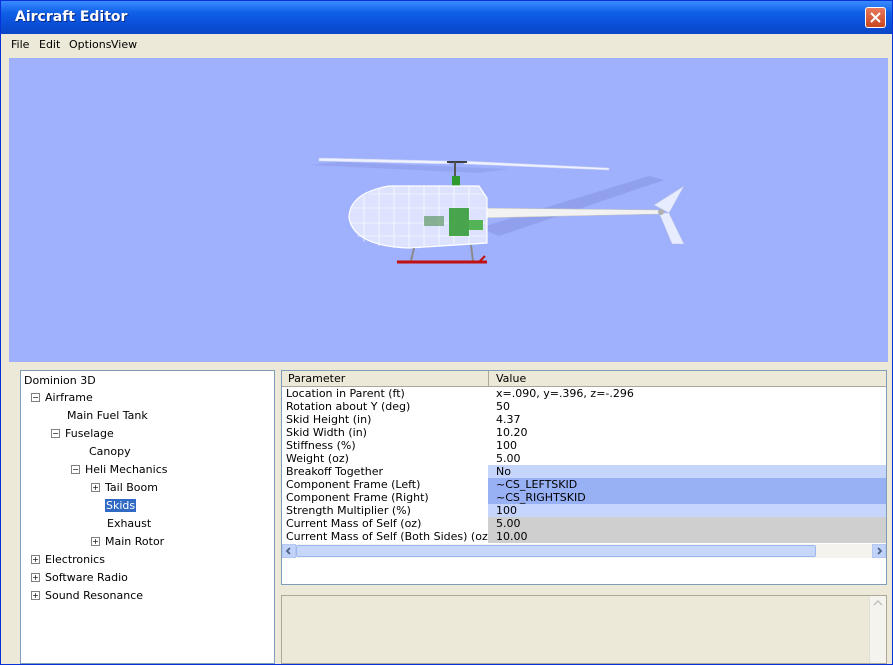 This screenshot has width=893, height=665. I want to click on param-value-dropdown: No, so click(687, 471).